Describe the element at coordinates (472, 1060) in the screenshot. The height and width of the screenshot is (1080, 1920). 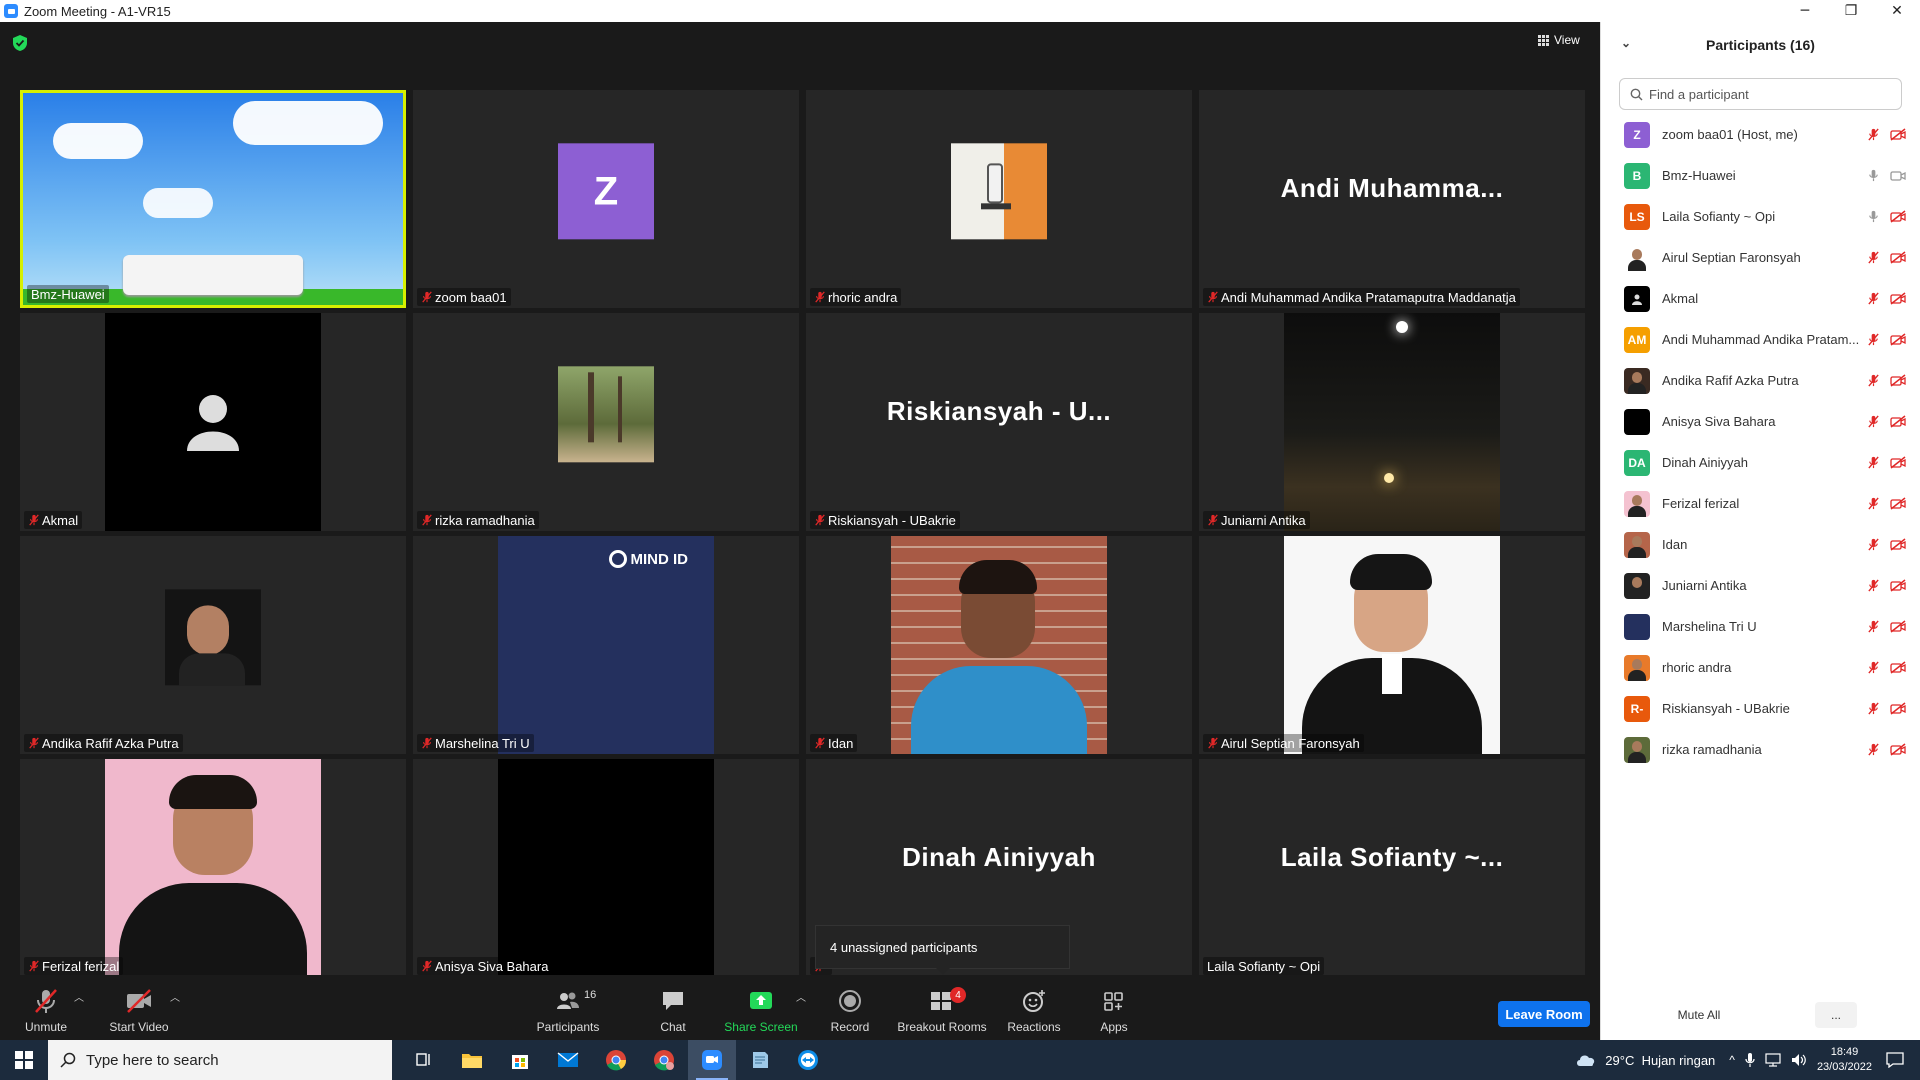
I see `file-explorer-icon` at that location.